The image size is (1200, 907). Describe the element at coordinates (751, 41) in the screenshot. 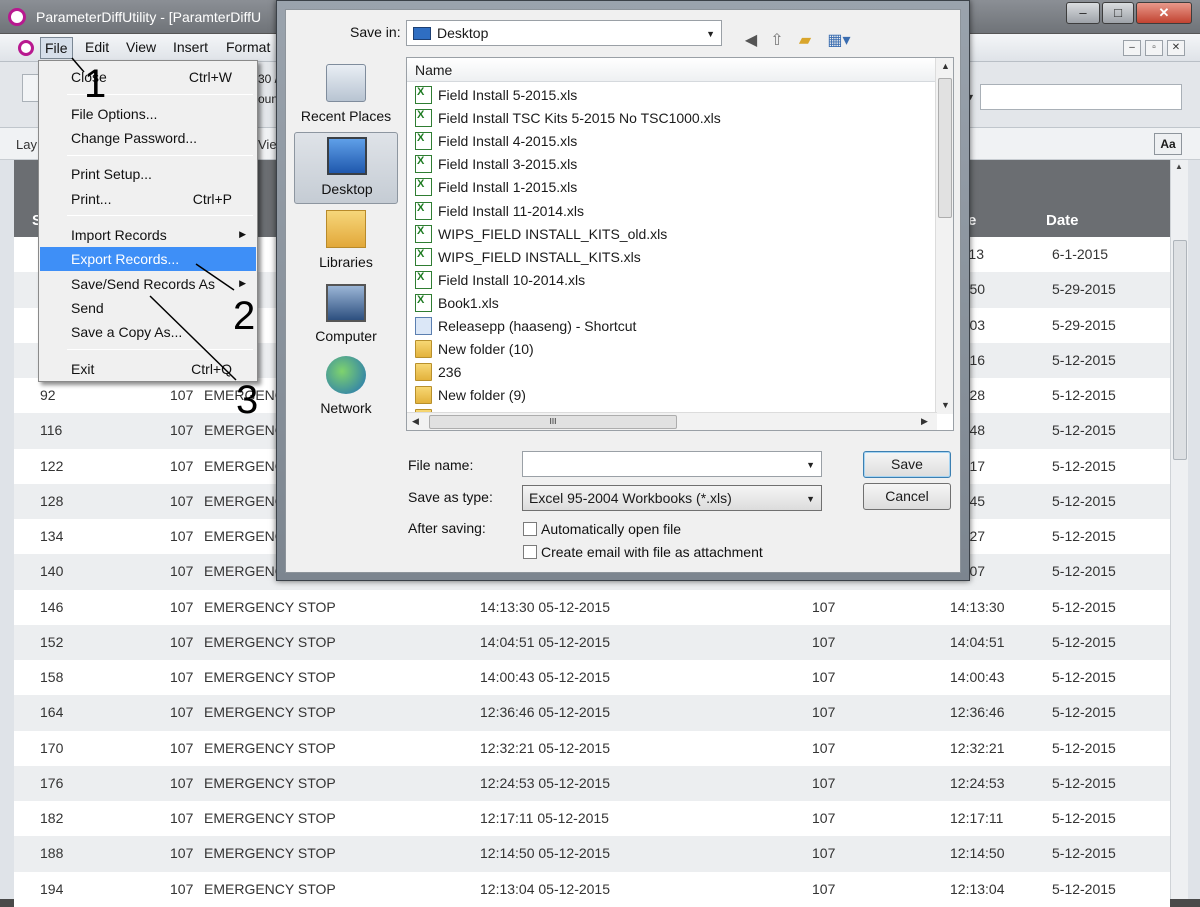

I see `back-arrow-icon: ◀` at that location.